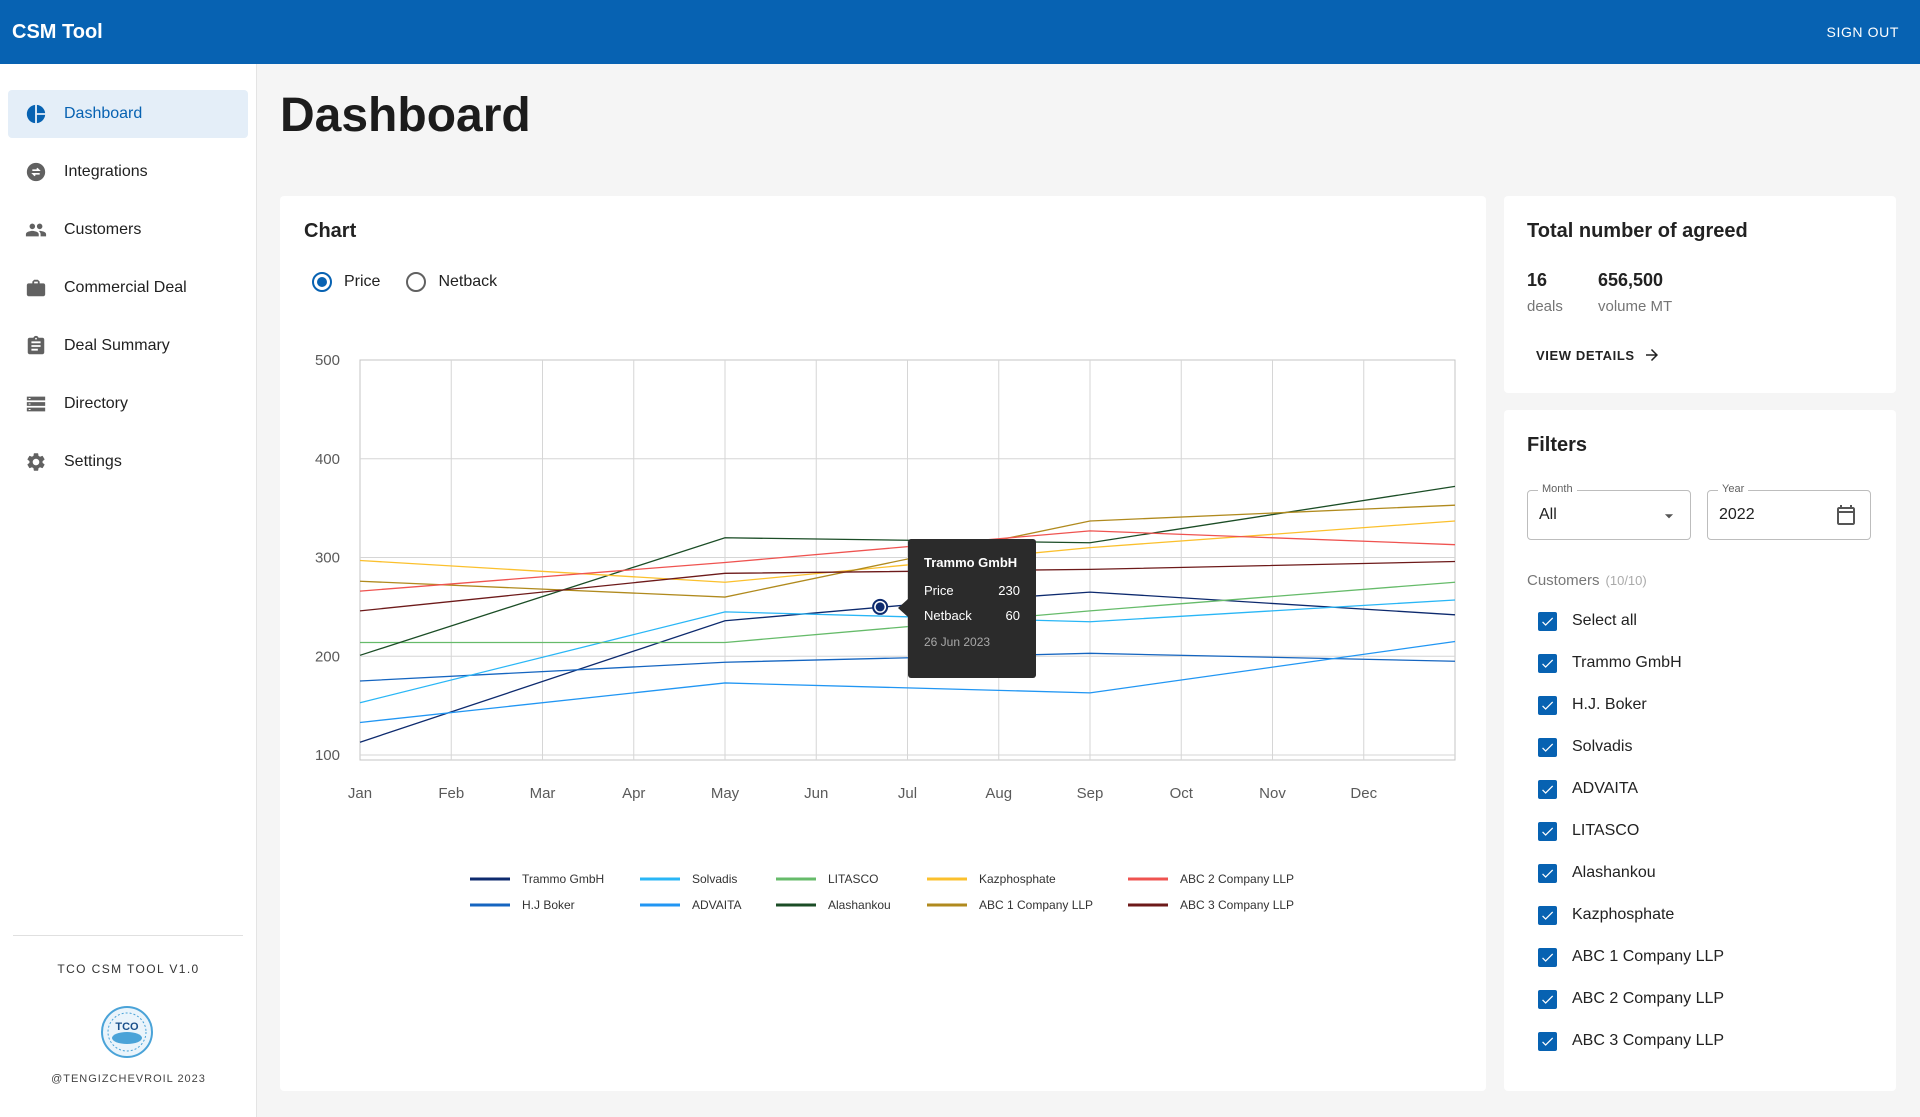 This screenshot has width=1920, height=1117. Describe the element at coordinates (1604, 620) in the screenshot. I see `checkbox-label: Select all` at that location.